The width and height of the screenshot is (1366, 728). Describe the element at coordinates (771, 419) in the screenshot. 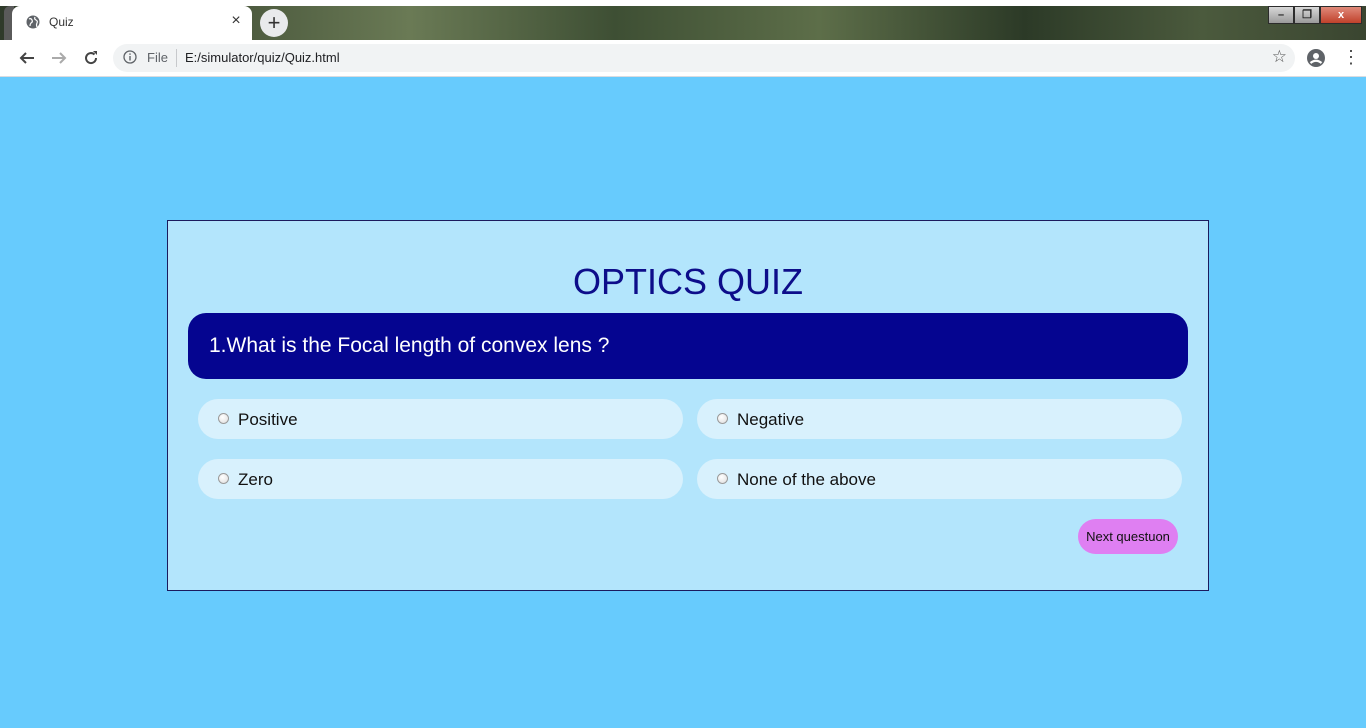

I see `option-label: Negative` at that location.